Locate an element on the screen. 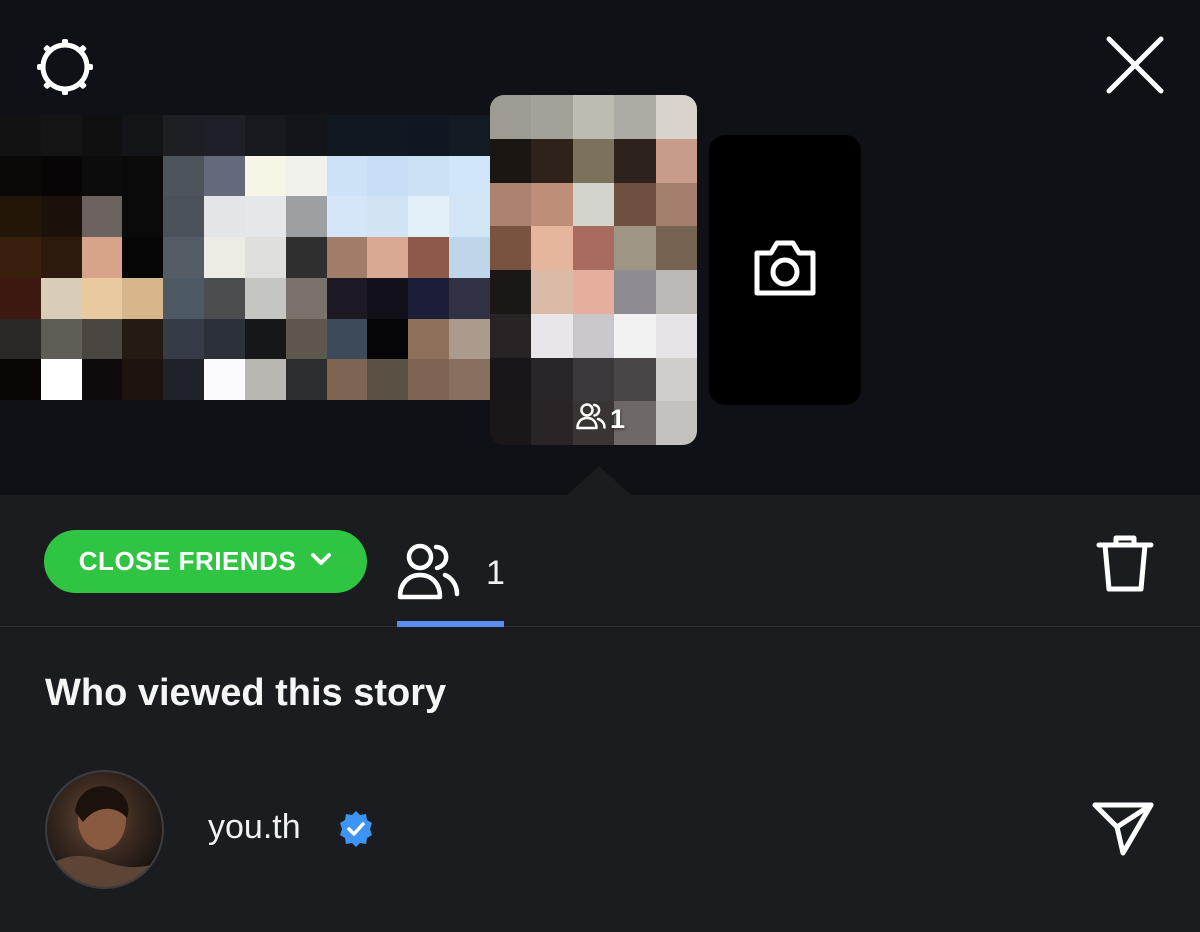 Image resolution: width=1200 pixels, height=932 pixels. tab-active-indicator is located at coordinates (450, 624).